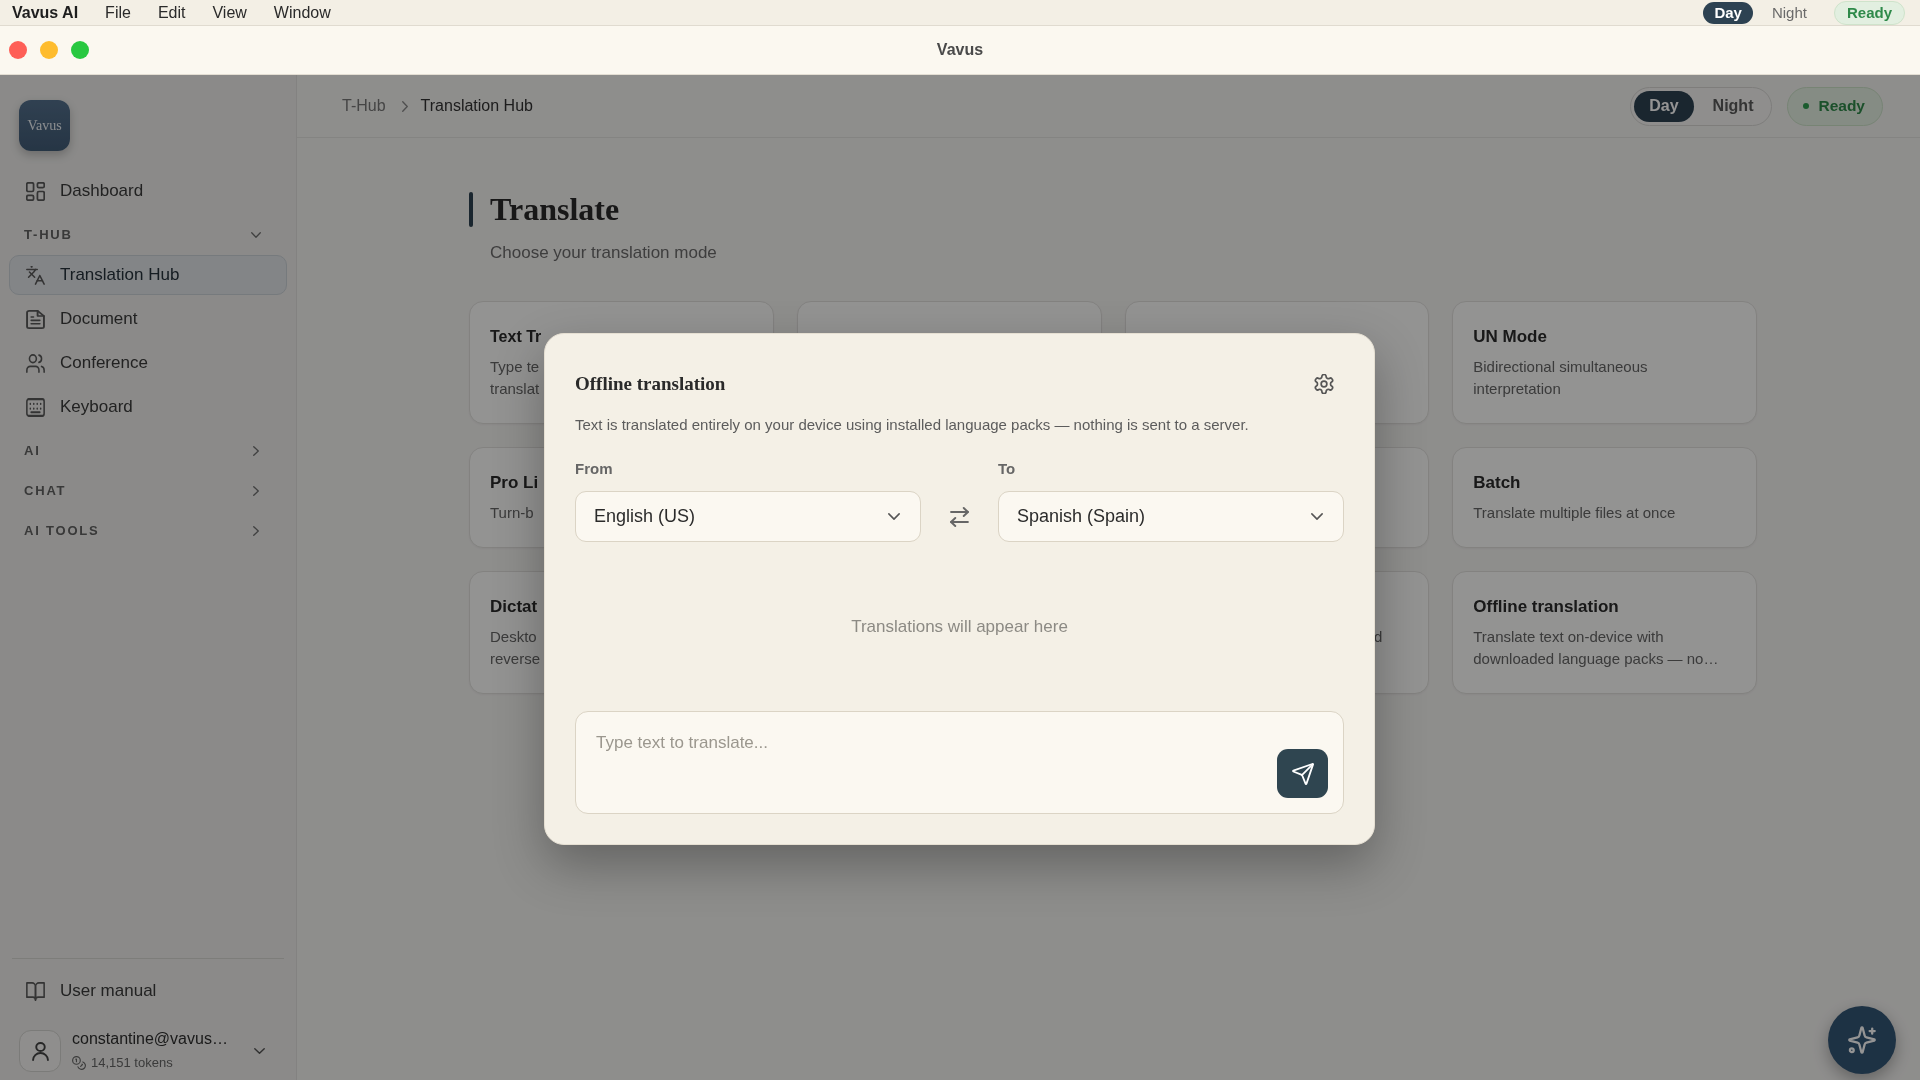 The width and height of the screenshot is (1920, 1080). What do you see at coordinates (35, 191) in the screenshot?
I see `grid-icon` at bounding box center [35, 191].